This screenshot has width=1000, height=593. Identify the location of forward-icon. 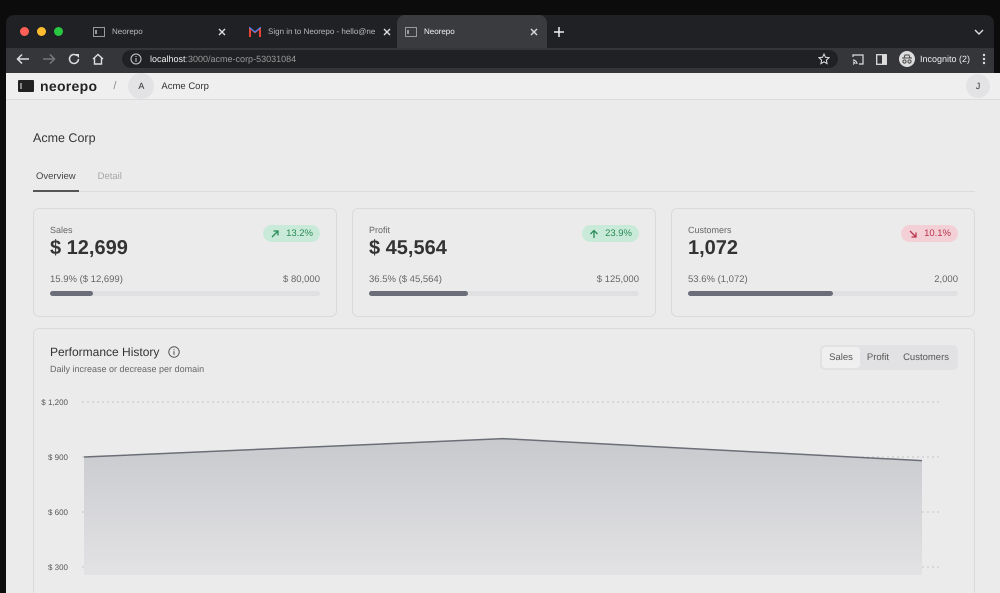
(49, 59).